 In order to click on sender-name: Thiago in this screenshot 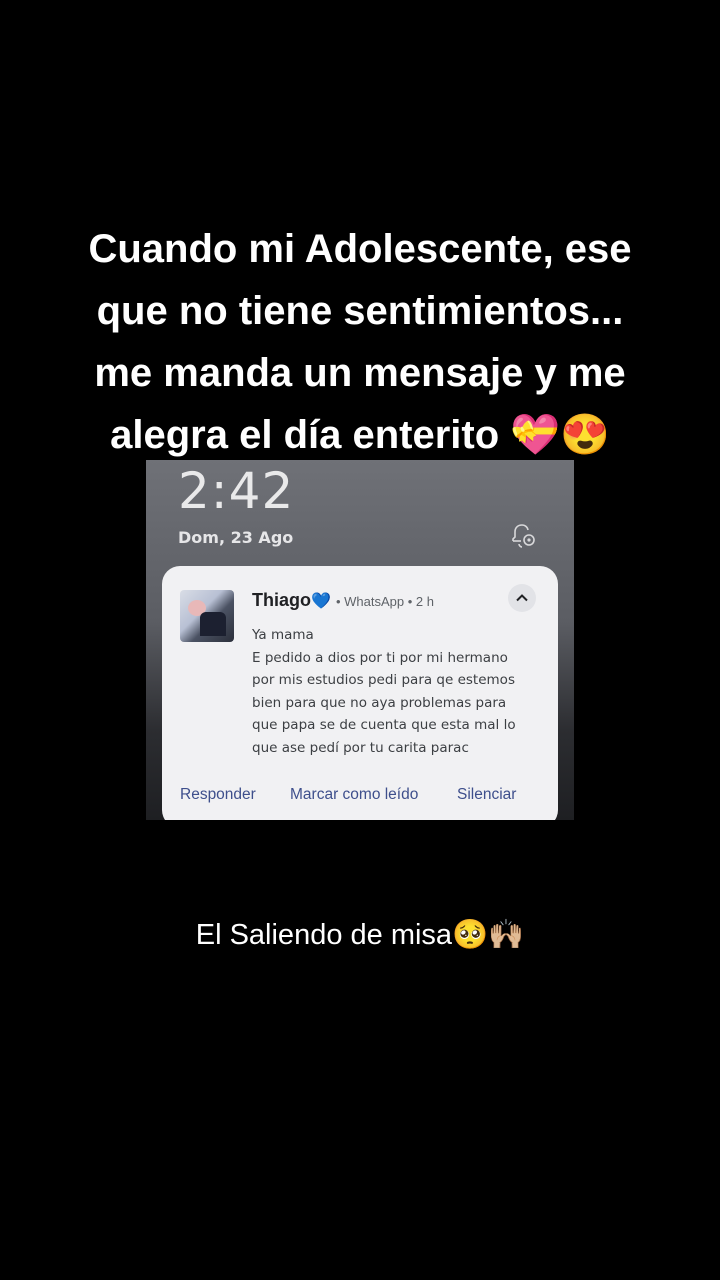, I will do `click(281, 600)`.